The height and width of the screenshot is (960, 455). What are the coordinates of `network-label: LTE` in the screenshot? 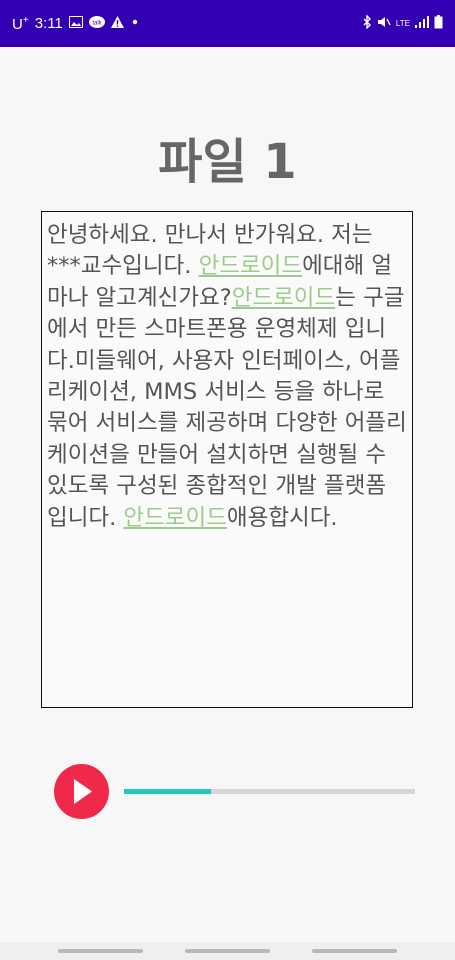 It's located at (402, 23).